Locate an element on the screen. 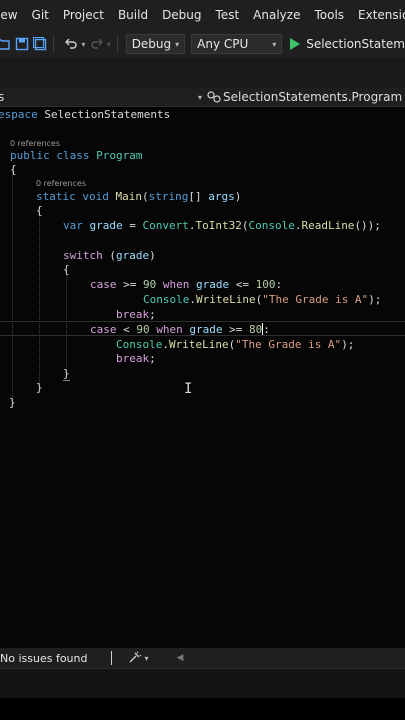  convert-class: Convert is located at coordinates (165, 225).